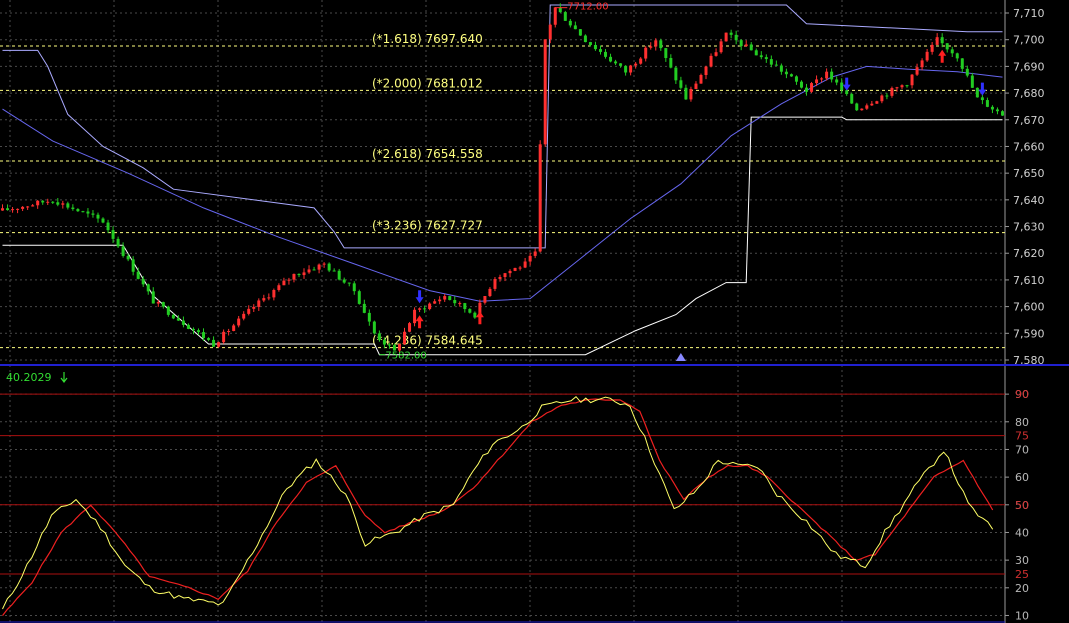 The image size is (1069, 623). What do you see at coordinates (1022, 422) in the screenshot?
I see `oscillator-tick-label: 80` at bounding box center [1022, 422].